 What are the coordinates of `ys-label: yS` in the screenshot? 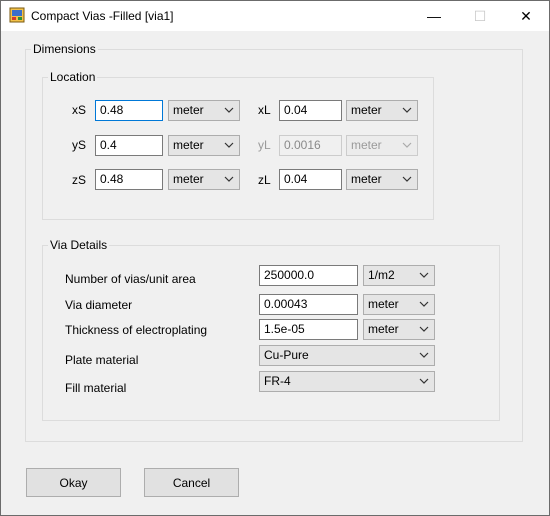 It's located at (79, 145).